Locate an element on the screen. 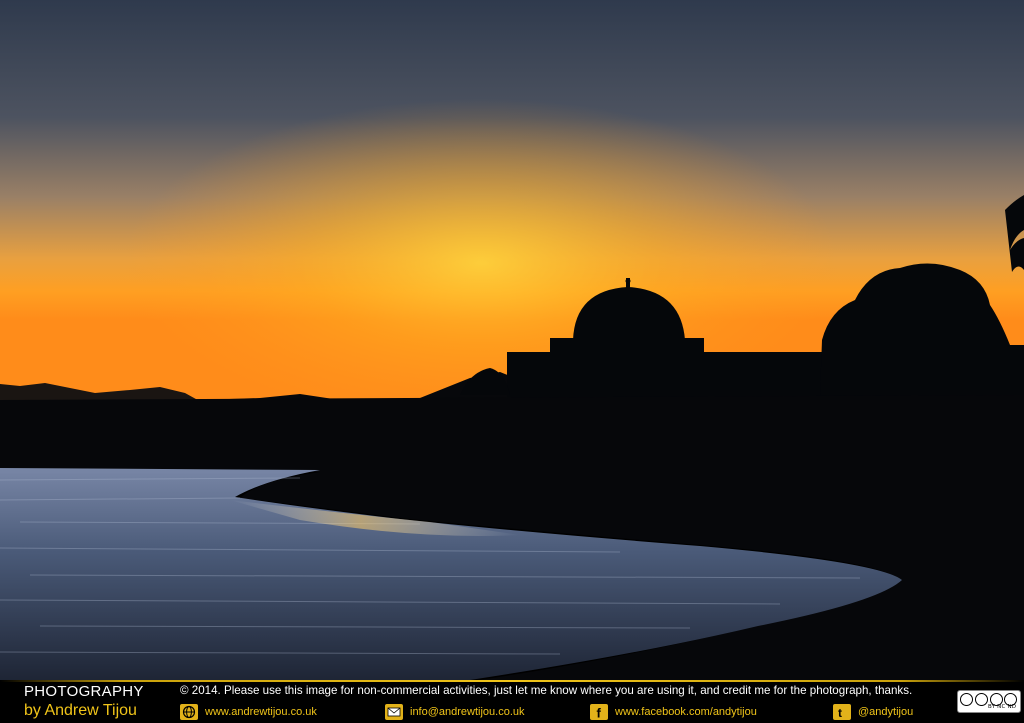 The image size is (1024, 723). facebook-icon: f is located at coordinates (599, 712).